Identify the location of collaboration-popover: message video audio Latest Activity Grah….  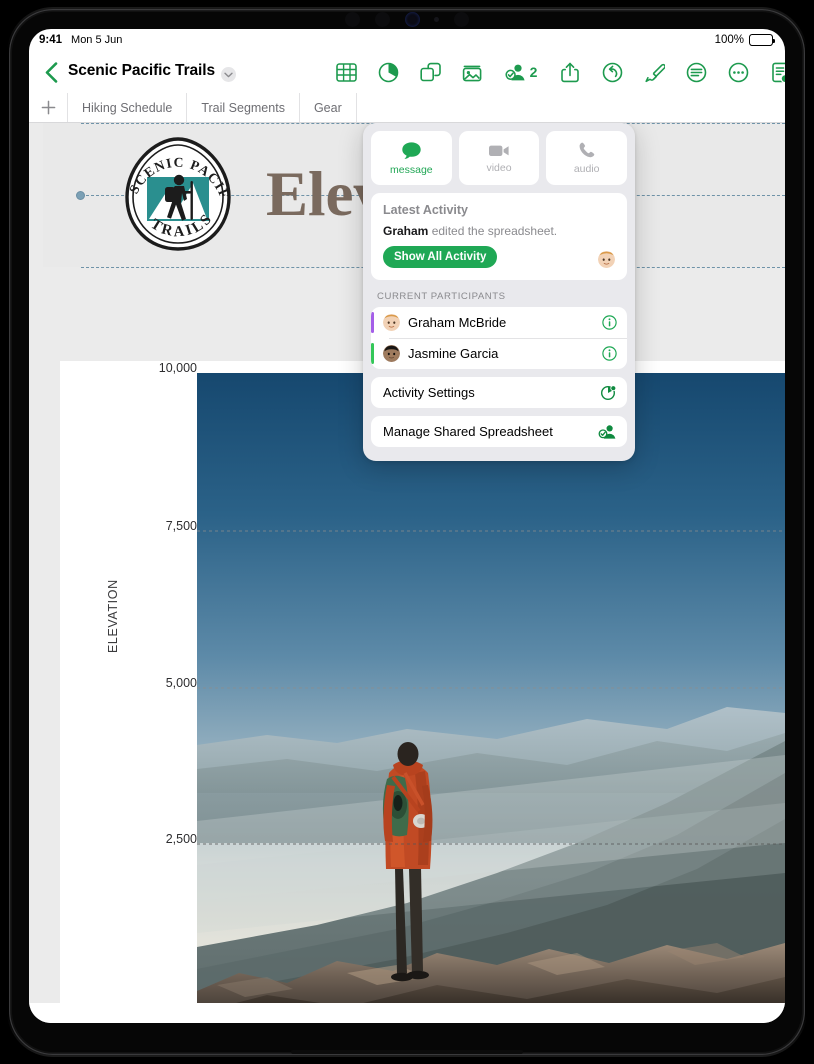
(499, 292).